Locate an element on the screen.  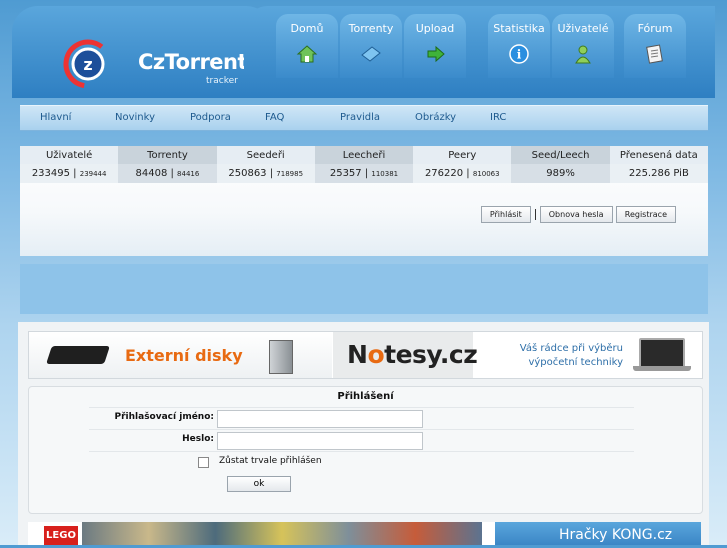
notesy-logo: Notesy.cz is located at coordinates (405, 355).